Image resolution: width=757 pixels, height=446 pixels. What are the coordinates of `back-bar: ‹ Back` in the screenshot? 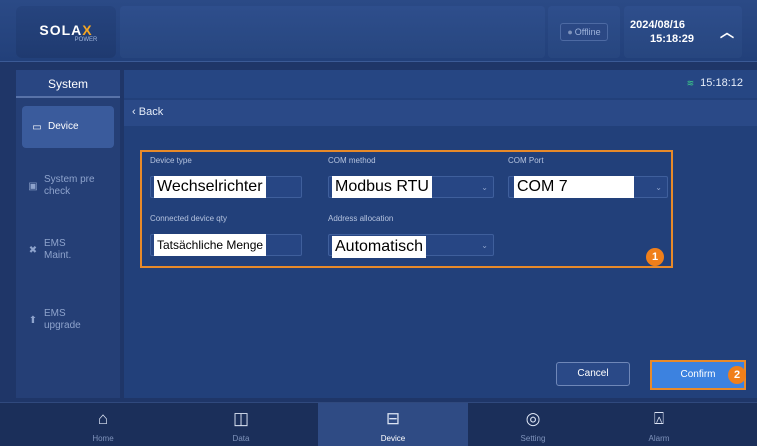 It's located at (440, 113).